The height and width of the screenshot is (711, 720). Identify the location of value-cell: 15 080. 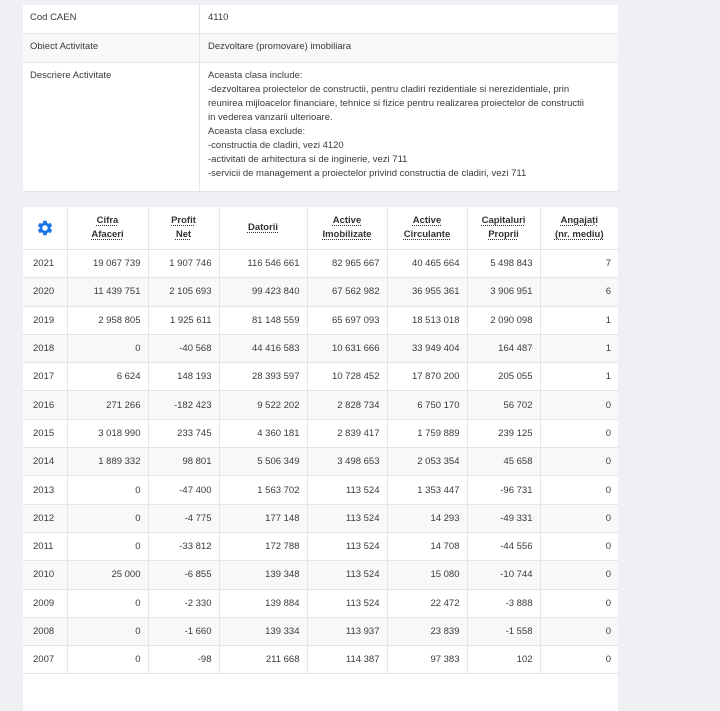
(427, 575).